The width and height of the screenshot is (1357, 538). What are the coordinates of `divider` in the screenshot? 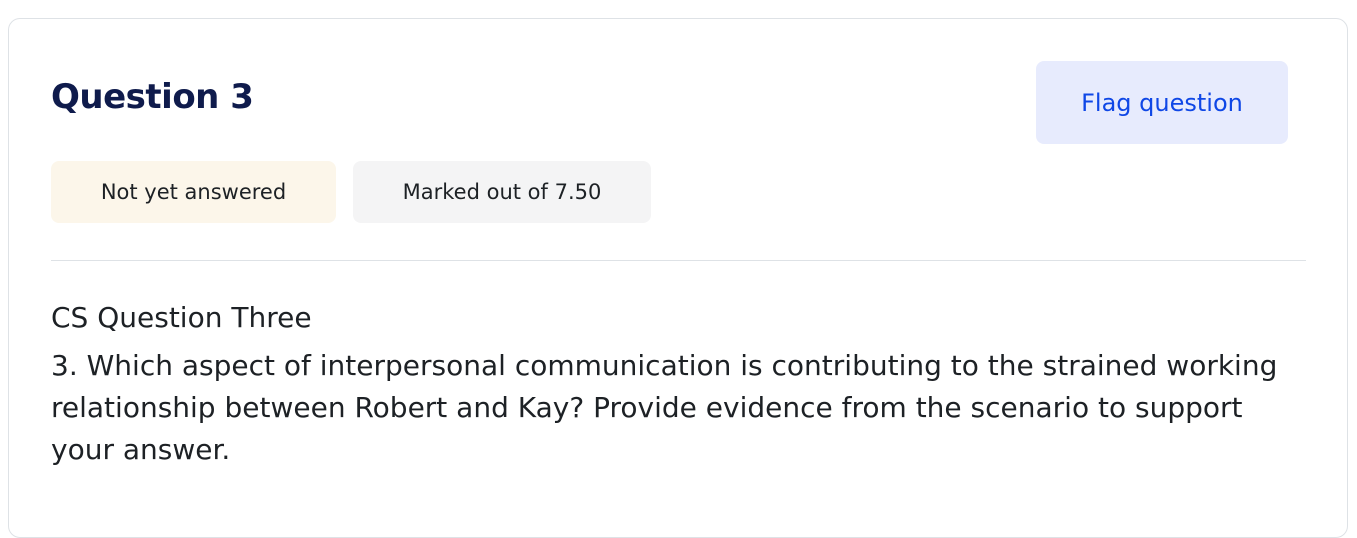 It's located at (678, 260).